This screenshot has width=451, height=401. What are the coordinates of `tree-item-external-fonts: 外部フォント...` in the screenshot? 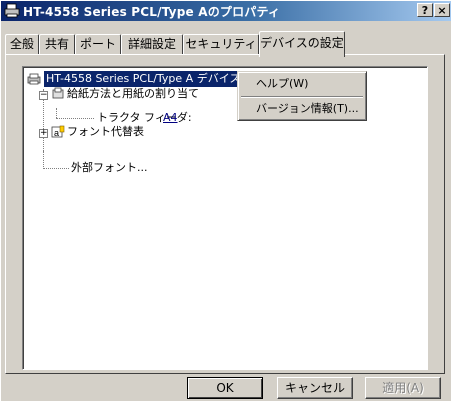 It's located at (109, 168).